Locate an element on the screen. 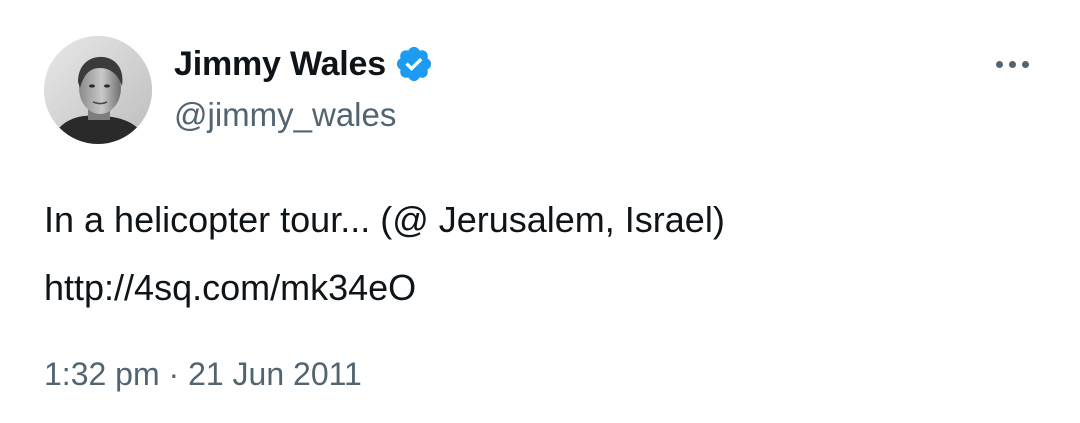 The height and width of the screenshot is (423, 1080). tweet-time: 1:32 pm is located at coordinates (102, 374).